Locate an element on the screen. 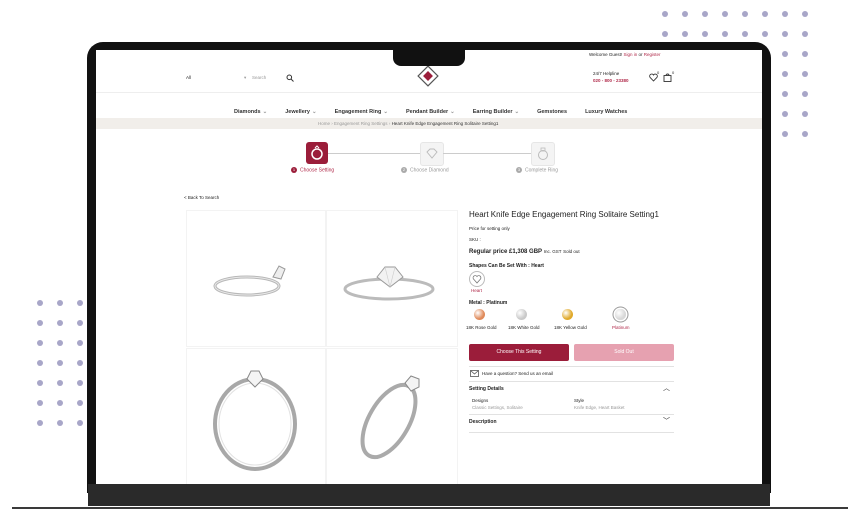 This screenshot has width=860, height=523. back-to-search-link: < Back To Search is located at coordinates (201, 197).